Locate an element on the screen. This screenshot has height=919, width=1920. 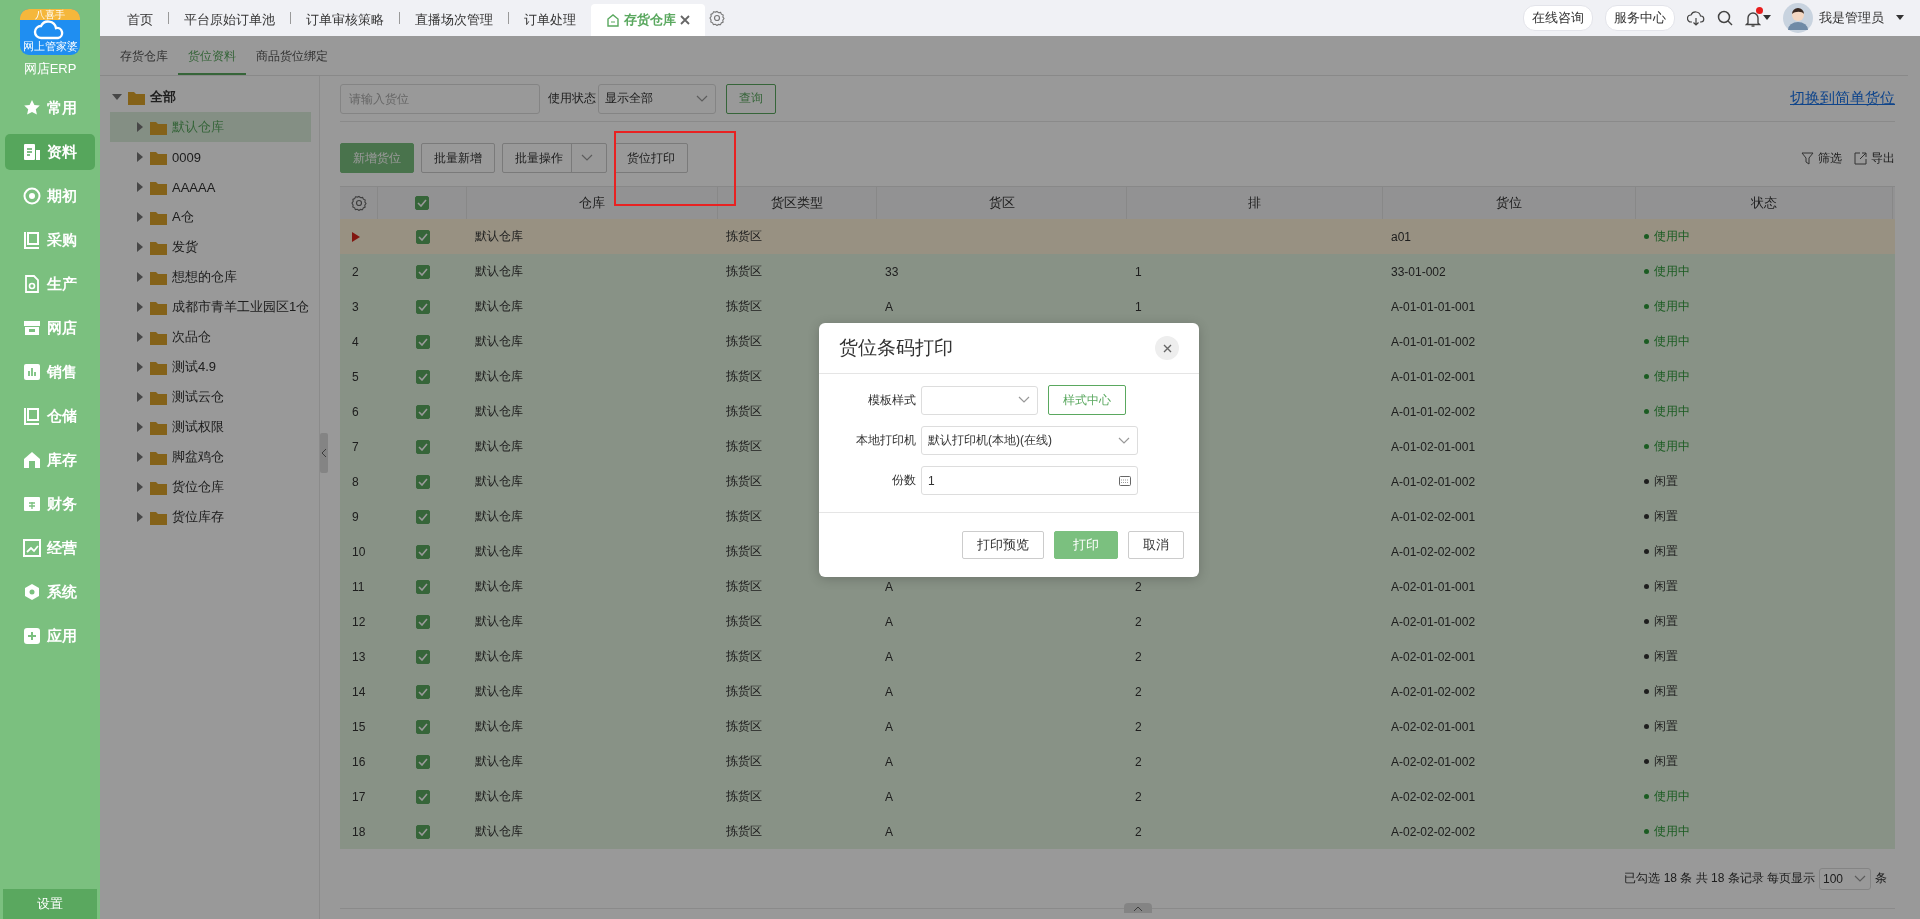
chevron-left-icon is located at coordinates (324, 452).